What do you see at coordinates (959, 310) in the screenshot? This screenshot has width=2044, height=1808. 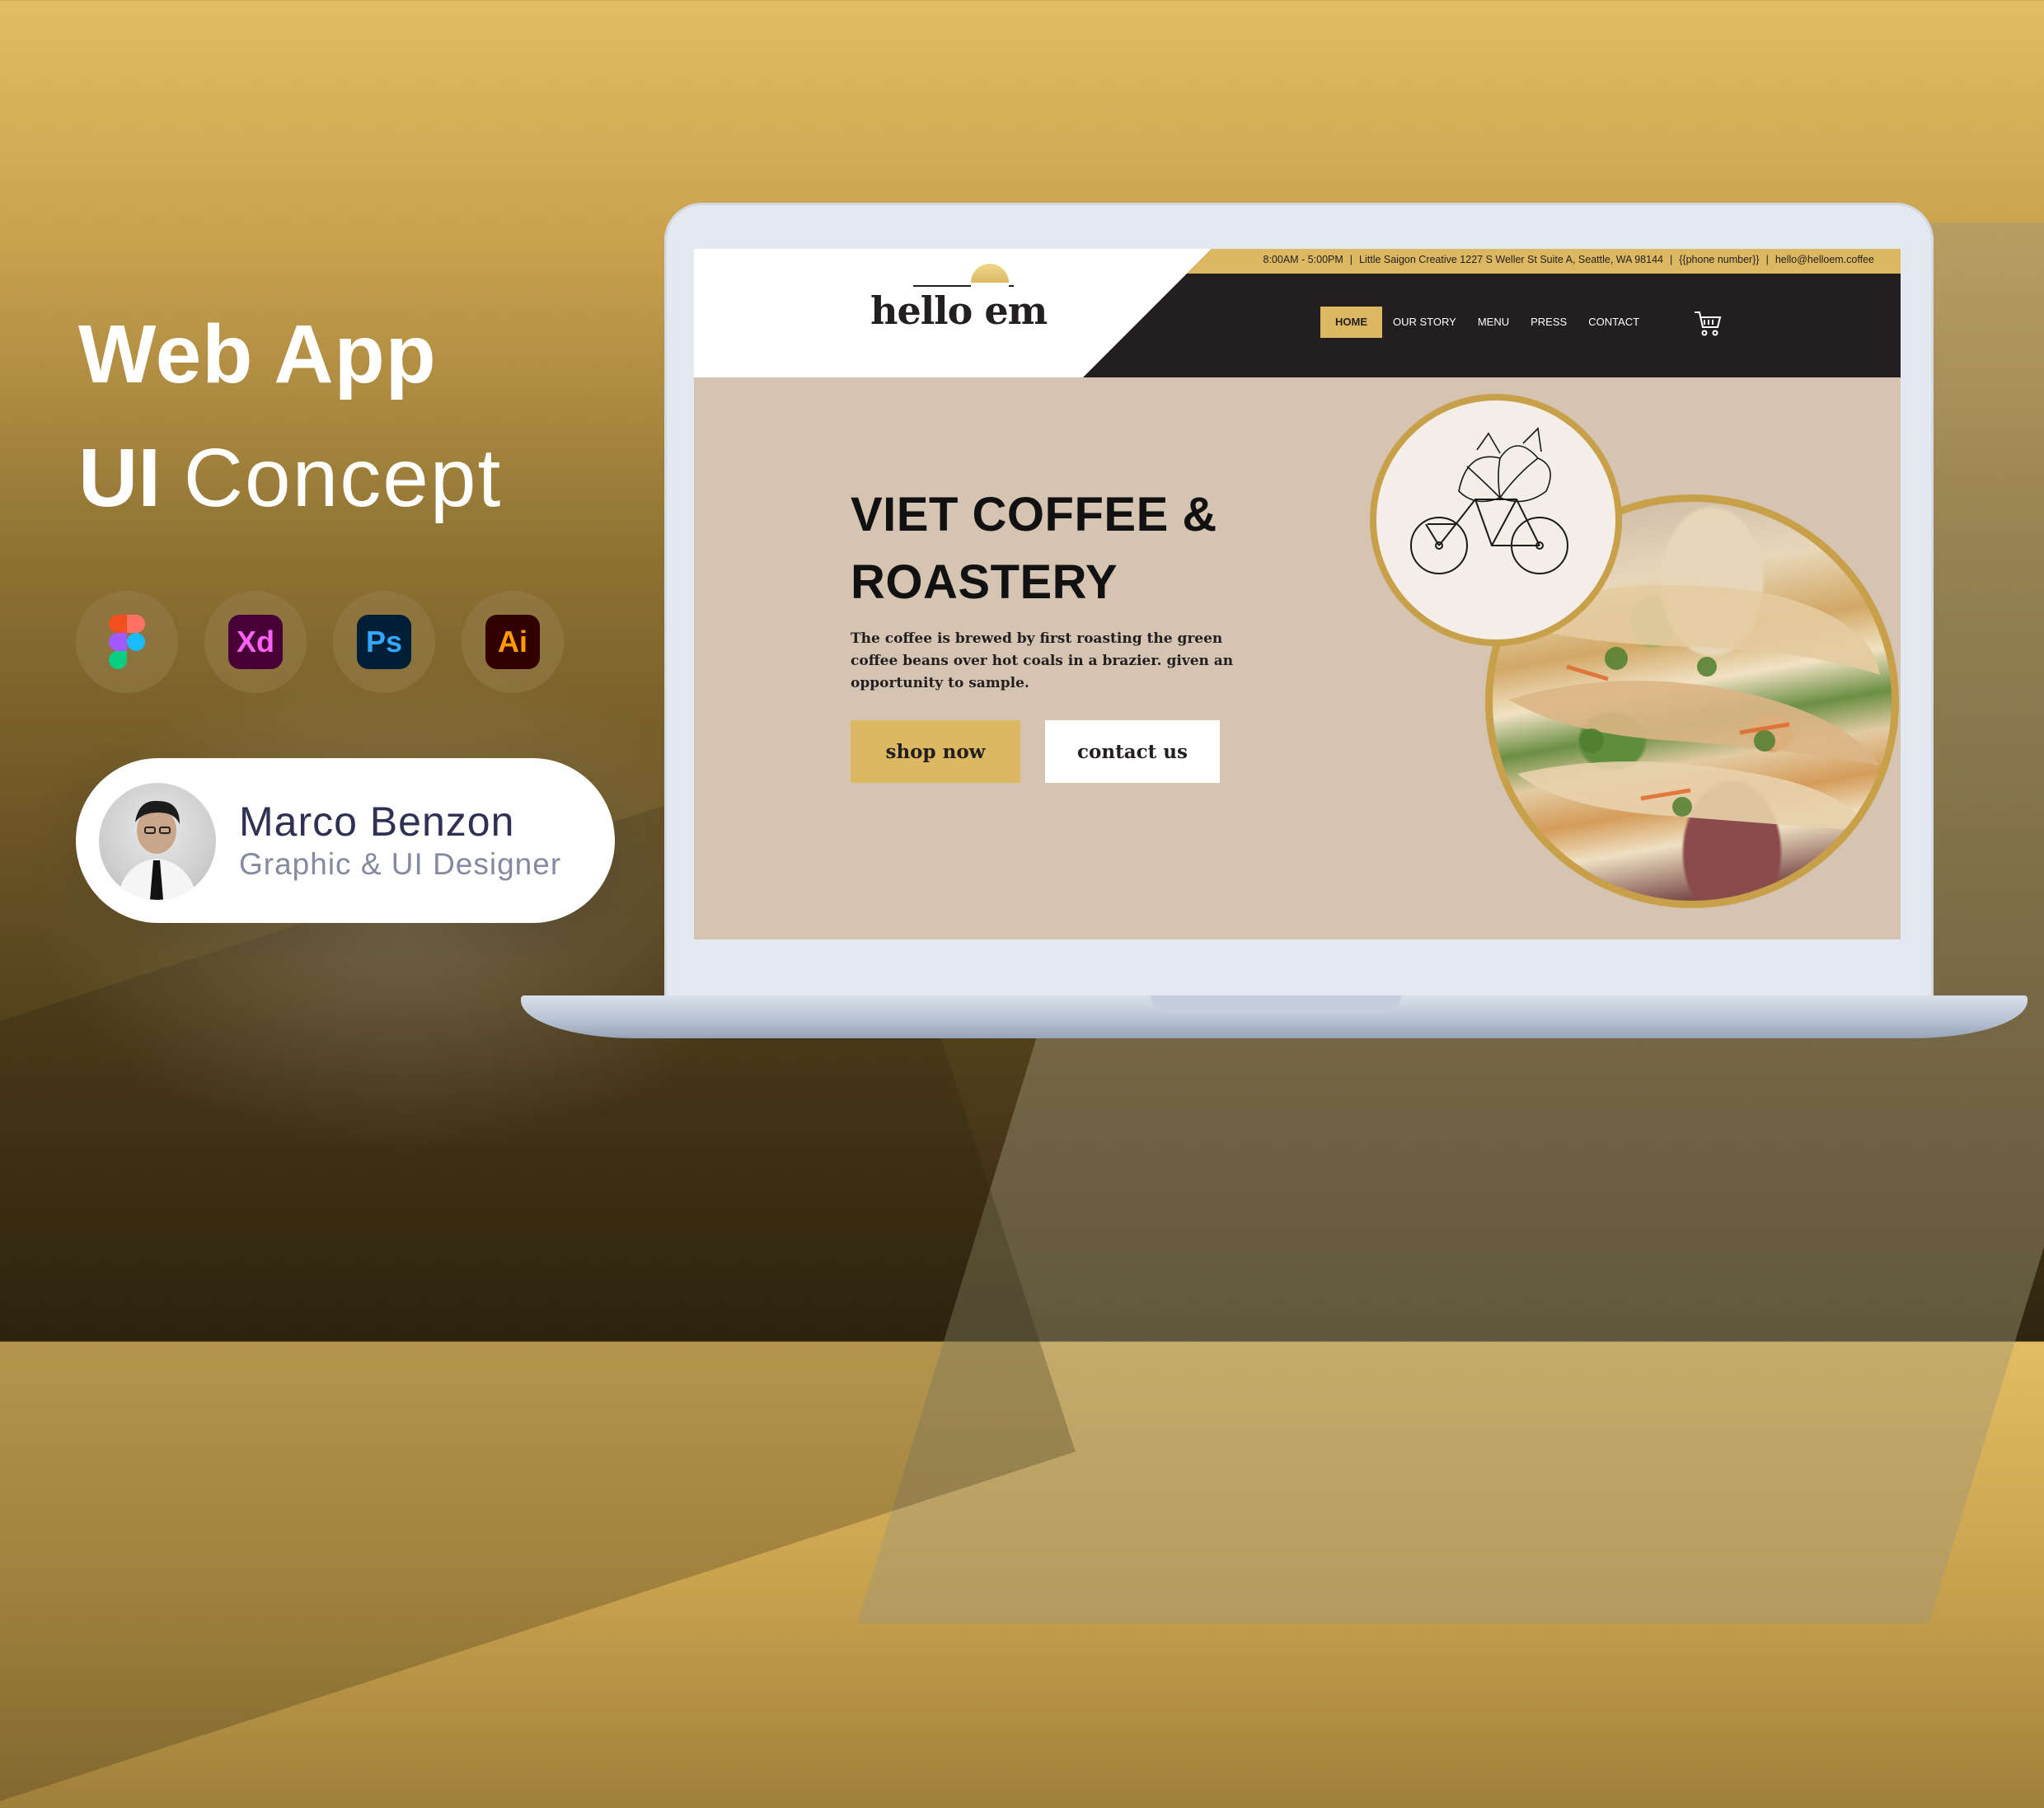 I see `site-logo: hello em` at bounding box center [959, 310].